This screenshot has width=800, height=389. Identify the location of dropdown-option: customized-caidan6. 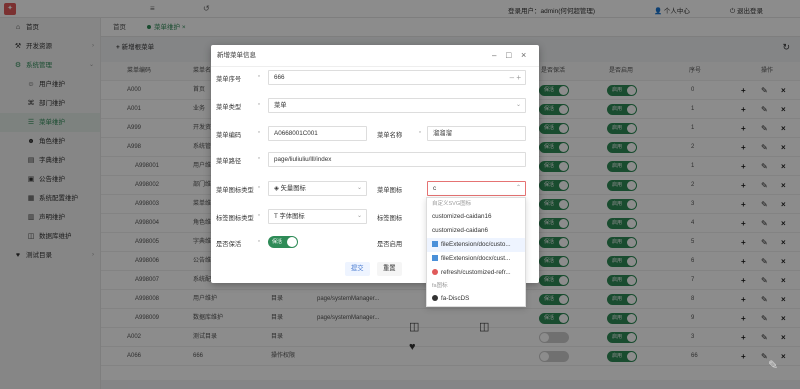
(476, 231).